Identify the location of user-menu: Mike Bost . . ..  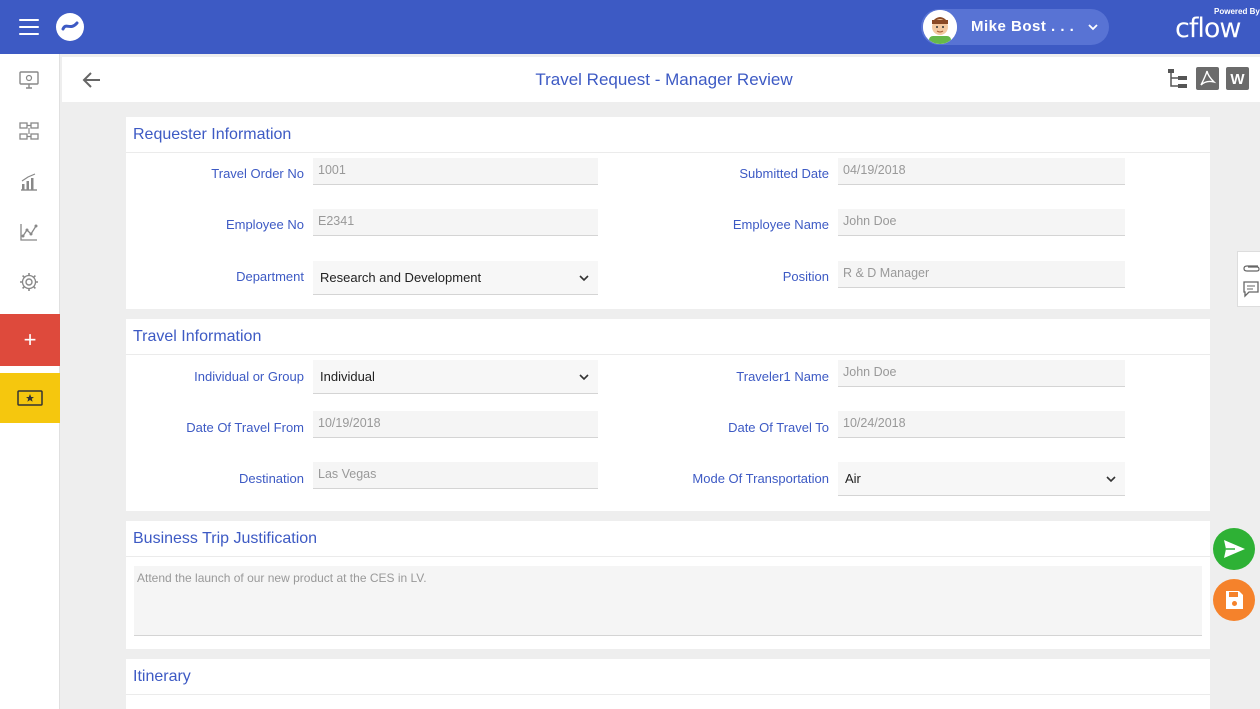
(1015, 27).